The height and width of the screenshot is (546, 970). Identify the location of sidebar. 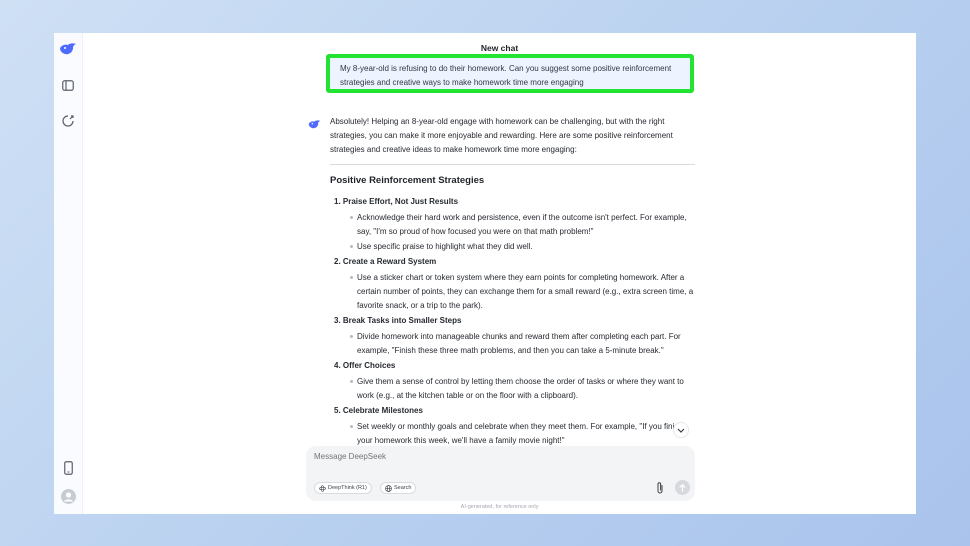
(68, 273).